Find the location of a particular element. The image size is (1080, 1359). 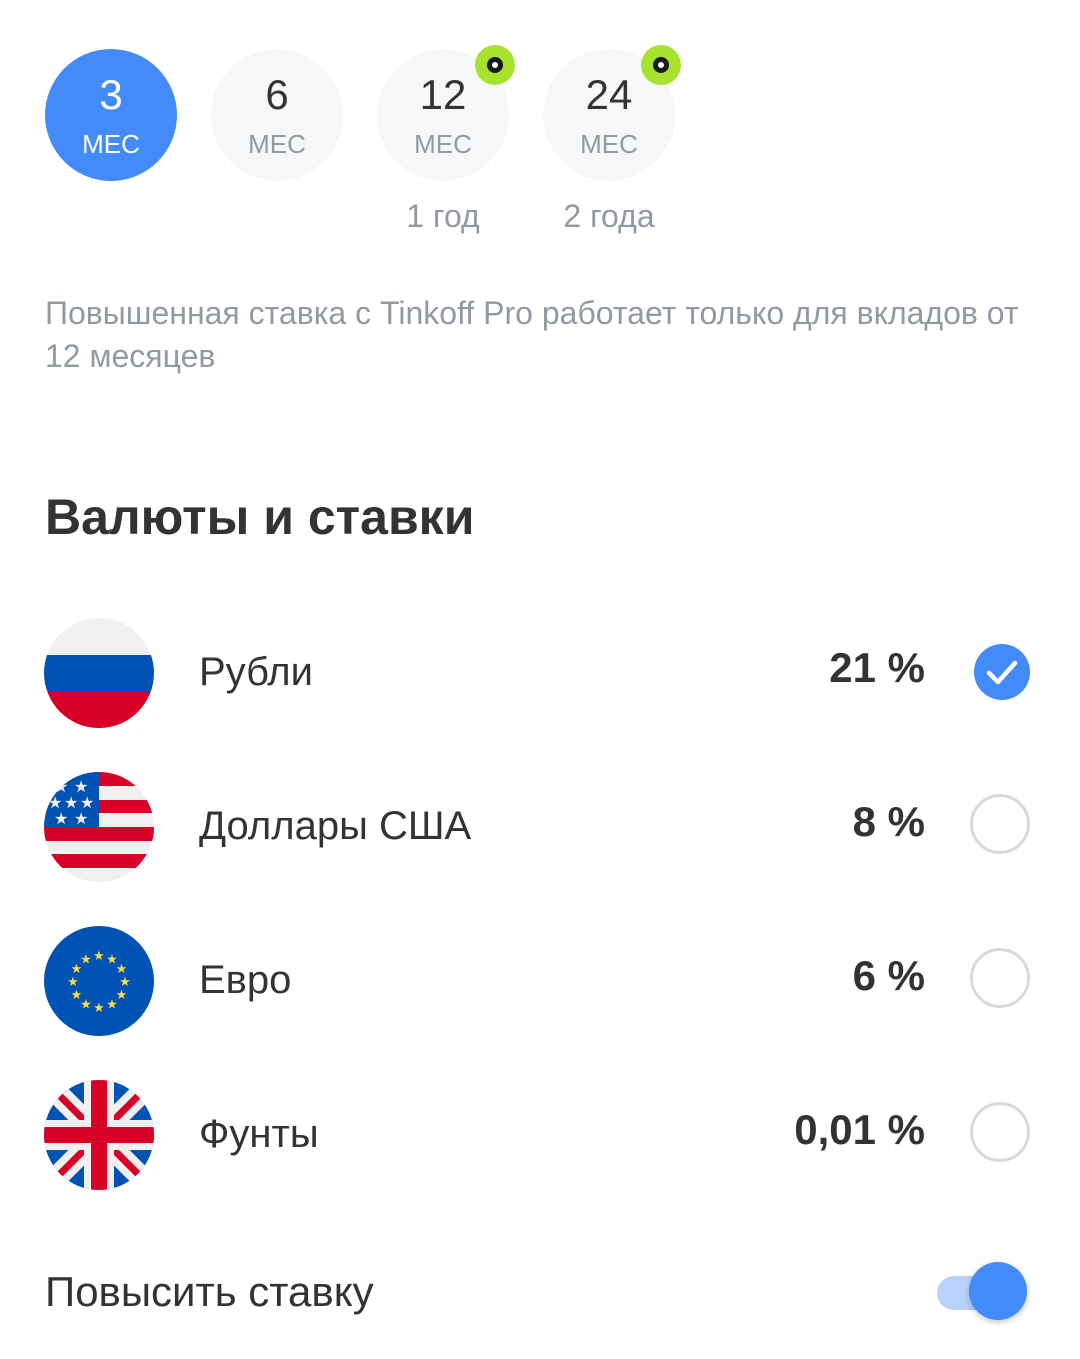

currency-rate: 21 % is located at coordinates (877, 667).